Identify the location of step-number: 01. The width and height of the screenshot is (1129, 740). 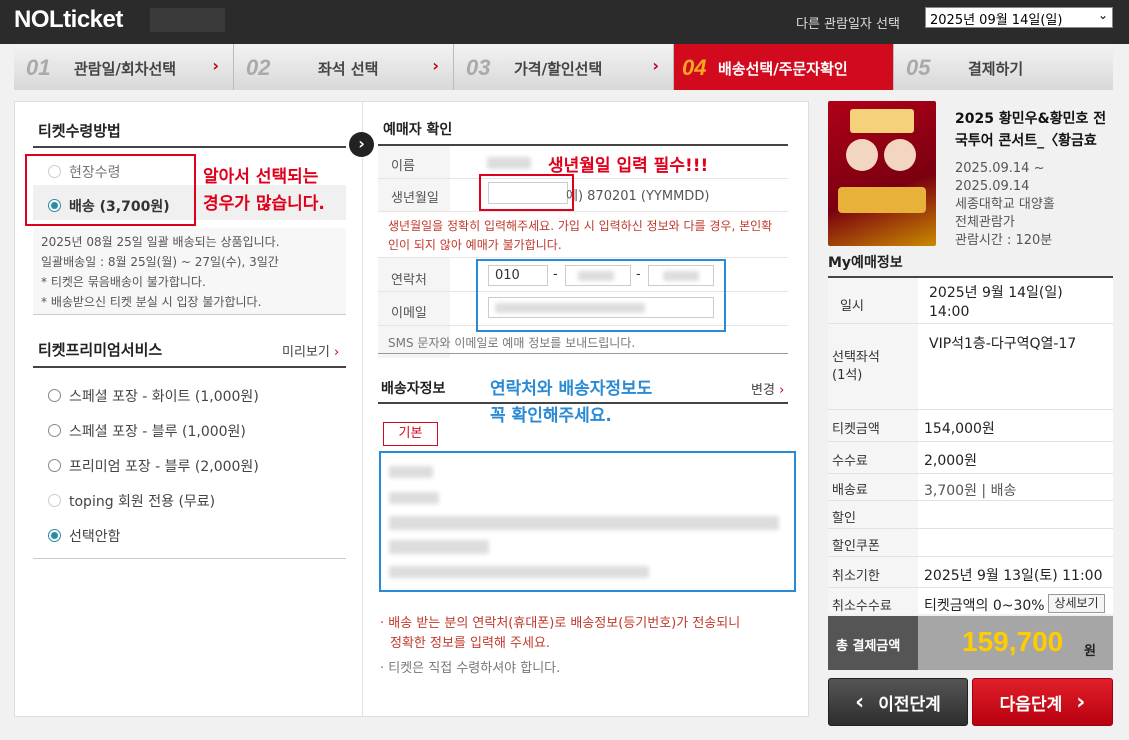
(38, 67).